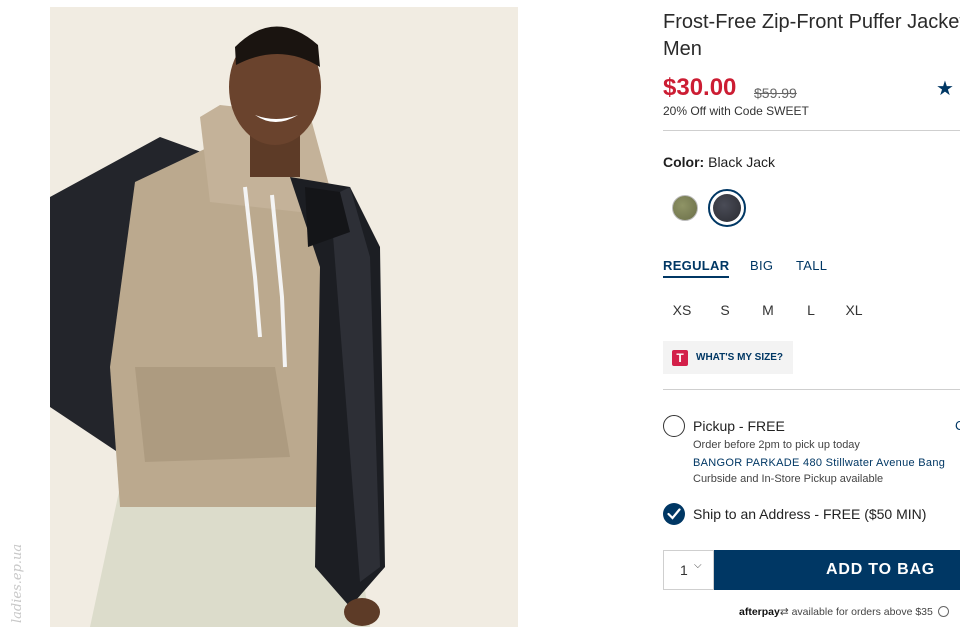 The height and width of the screenshot is (627, 960). What do you see at coordinates (854, 310) in the screenshot?
I see `size-xl-button: XL` at bounding box center [854, 310].